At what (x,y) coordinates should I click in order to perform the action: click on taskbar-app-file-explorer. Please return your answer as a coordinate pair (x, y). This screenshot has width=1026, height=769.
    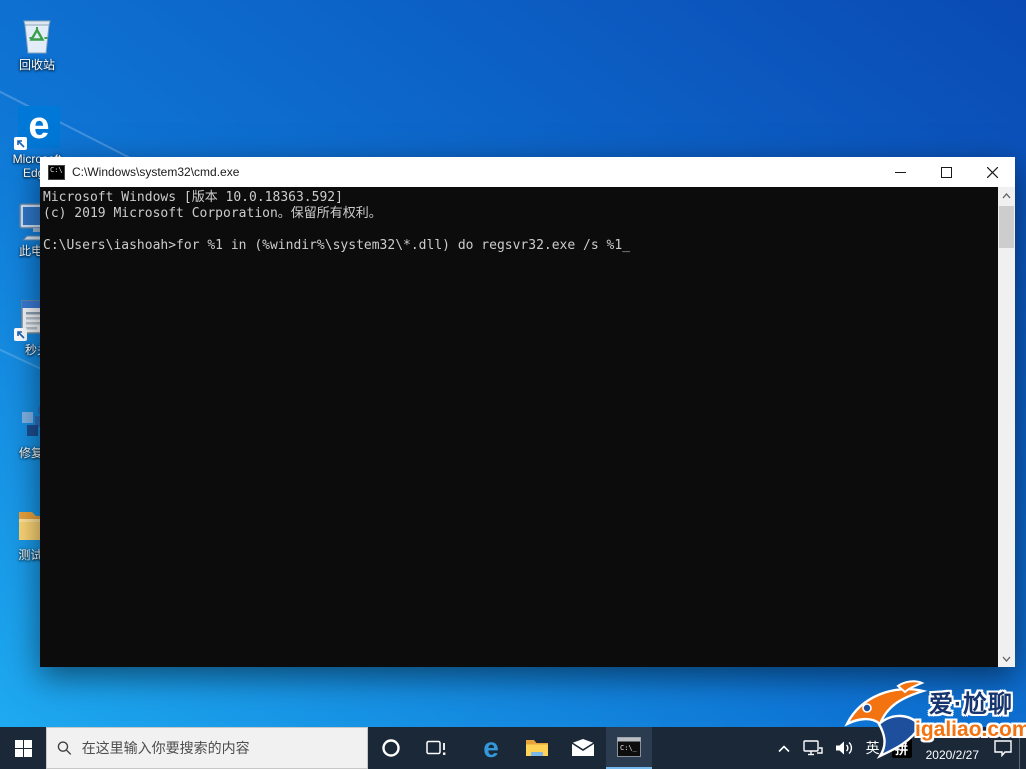
    Looking at the image, I should click on (537, 748).